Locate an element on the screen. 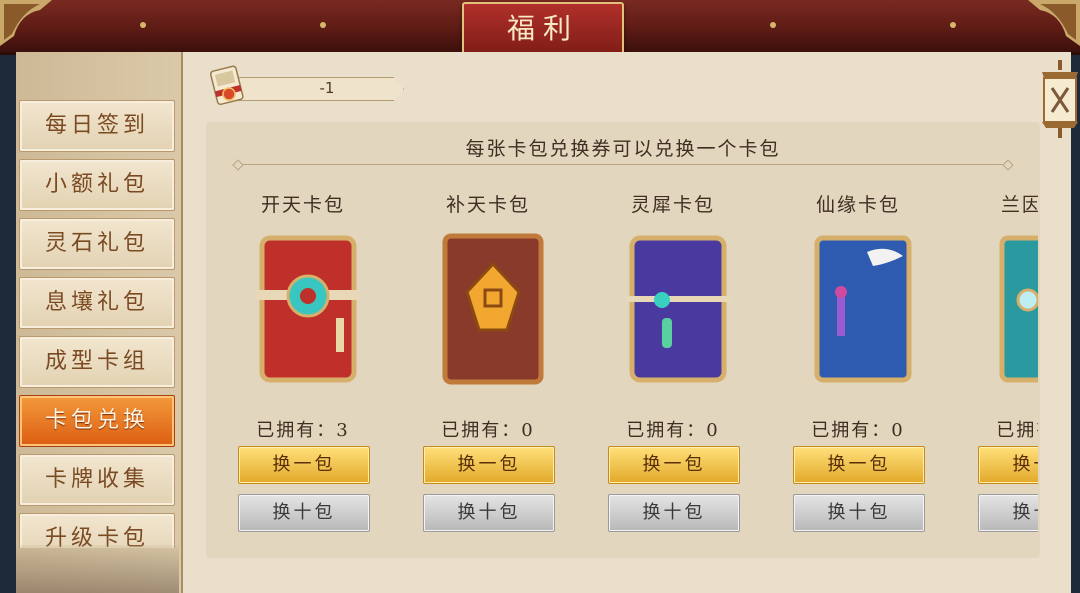 This screenshot has height=593, width=1080. pack-card: 开天卡包 已拥有：3 换一包 换十包 is located at coordinates (313, 355).